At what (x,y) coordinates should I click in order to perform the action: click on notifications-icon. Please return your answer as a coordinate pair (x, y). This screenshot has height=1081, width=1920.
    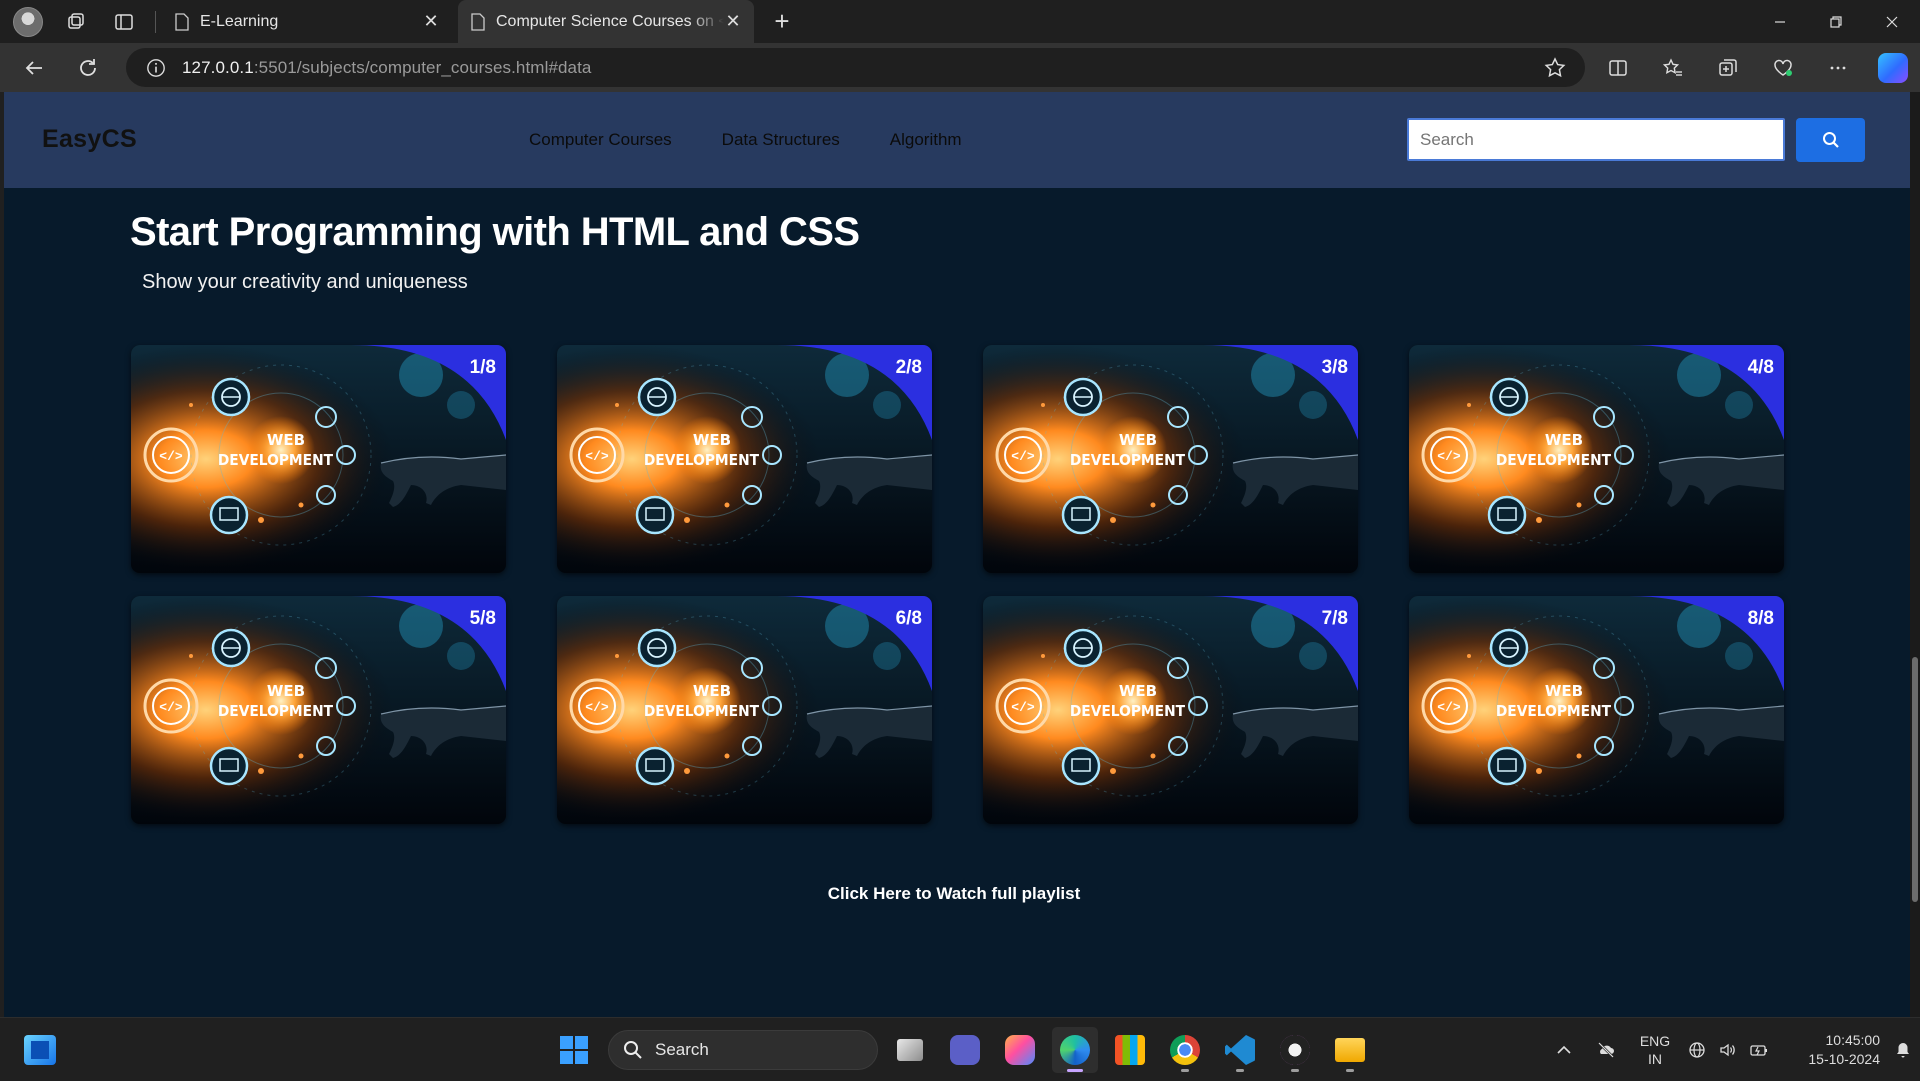
    Looking at the image, I should click on (1903, 1049).